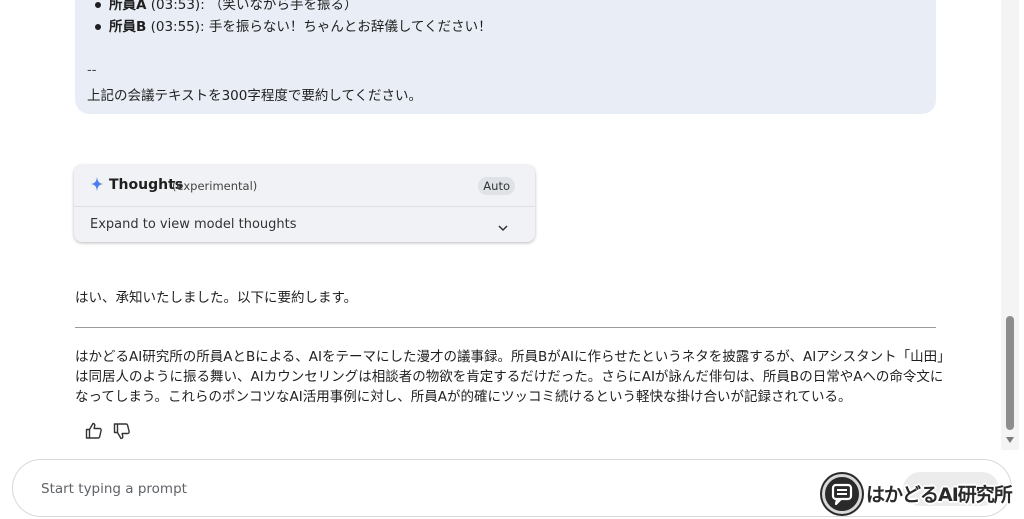 The height and width of the screenshot is (519, 1024). What do you see at coordinates (1010, 373) in the screenshot?
I see `scrollbar-thumb` at bounding box center [1010, 373].